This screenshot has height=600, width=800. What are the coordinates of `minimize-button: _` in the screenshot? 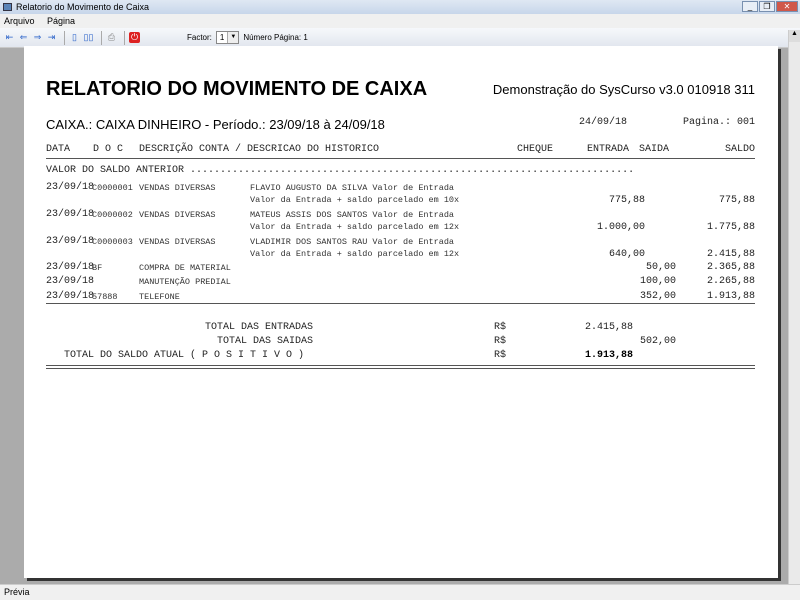 It's located at (750, 6).